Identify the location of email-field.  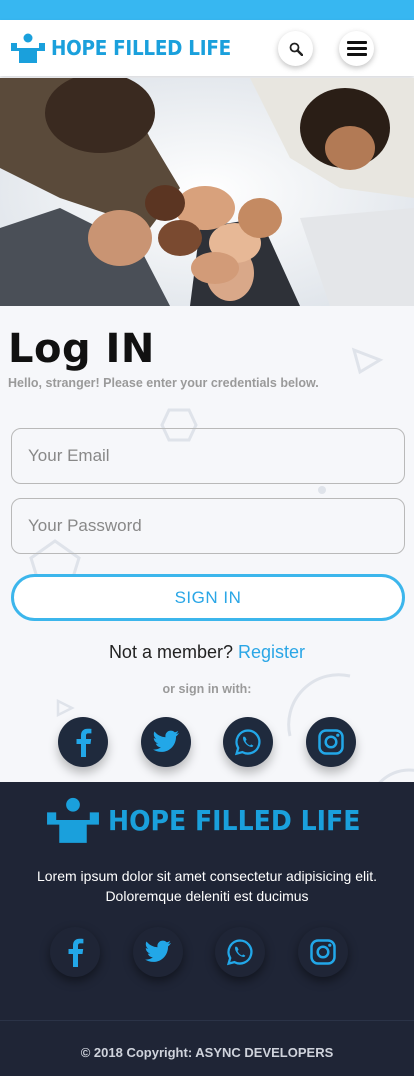
(208, 456).